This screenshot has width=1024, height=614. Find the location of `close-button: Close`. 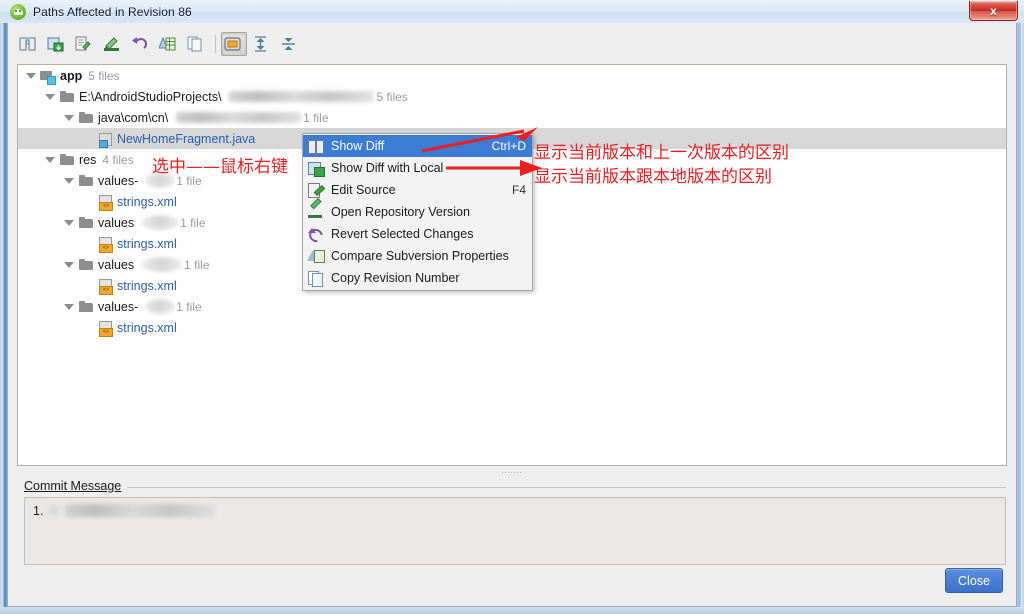

close-button: Close is located at coordinates (974, 580).